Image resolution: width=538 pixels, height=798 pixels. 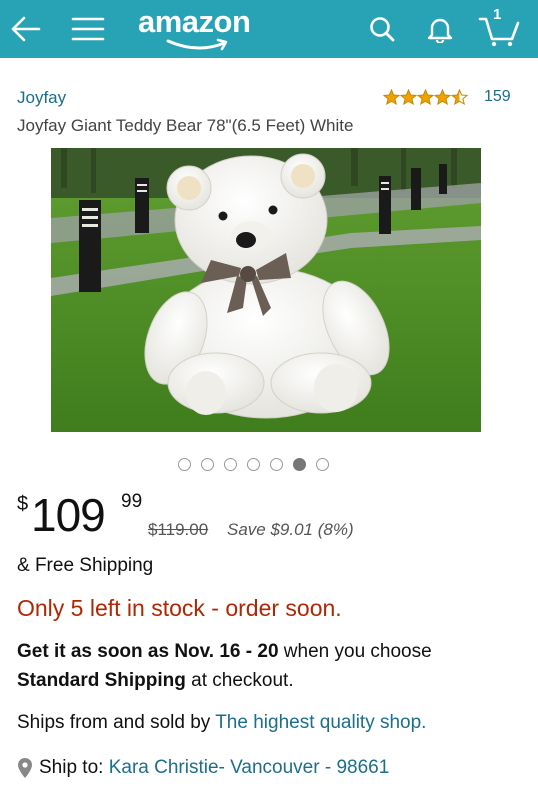 What do you see at coordinates (132, 501) in the screenshot?
I see `price-fraction: 99` at bounding box center [132, 501].